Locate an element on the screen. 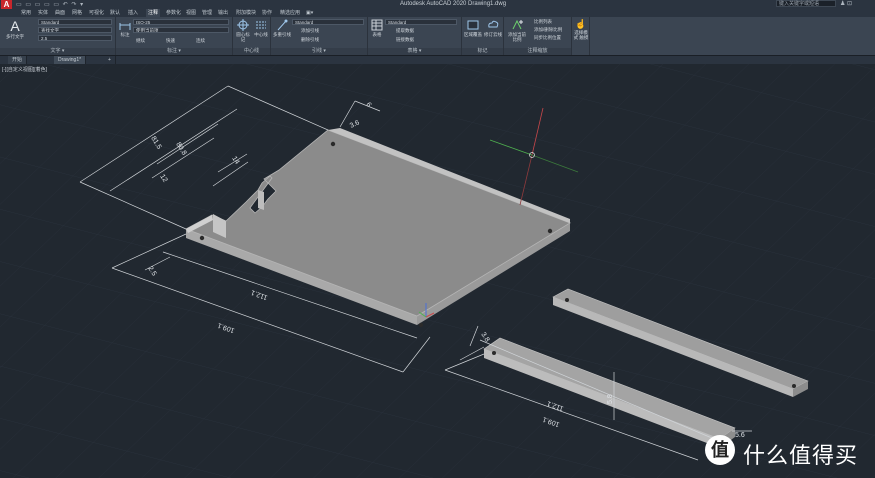 The width and height of the screenshot is (875, 478). add-current-scale-button: 添加当前比例 is located at coordinates (517, 30).